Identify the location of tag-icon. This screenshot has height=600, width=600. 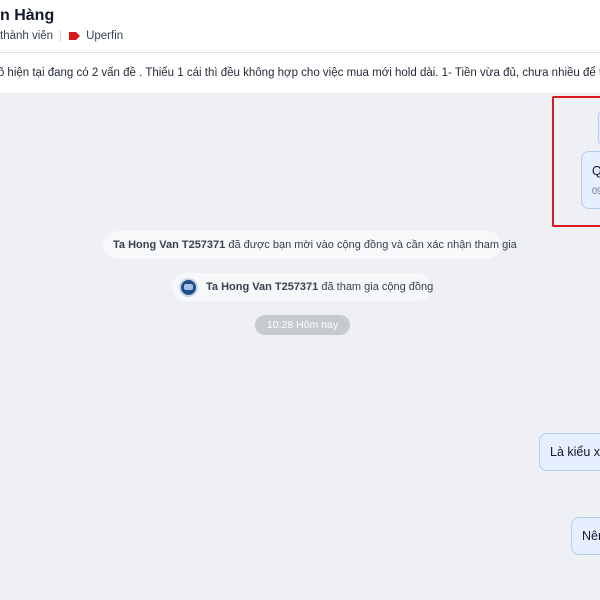
(75, 36).